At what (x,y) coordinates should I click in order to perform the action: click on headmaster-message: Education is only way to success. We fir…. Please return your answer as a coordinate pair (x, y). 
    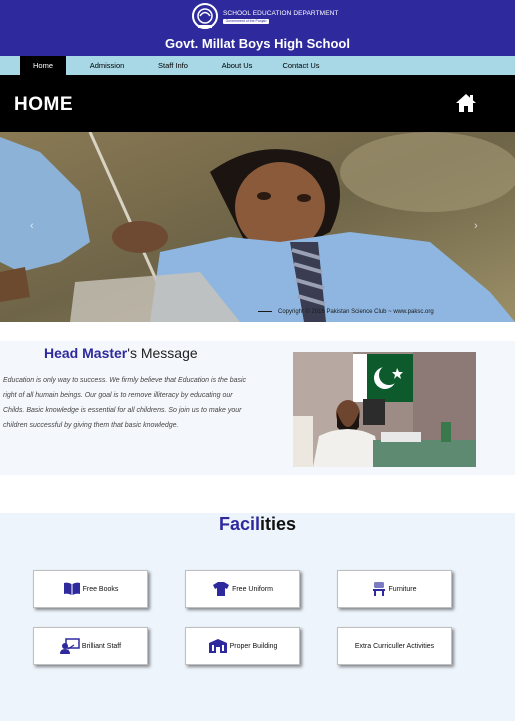
    Looking at the image, I should click on (125, 403).